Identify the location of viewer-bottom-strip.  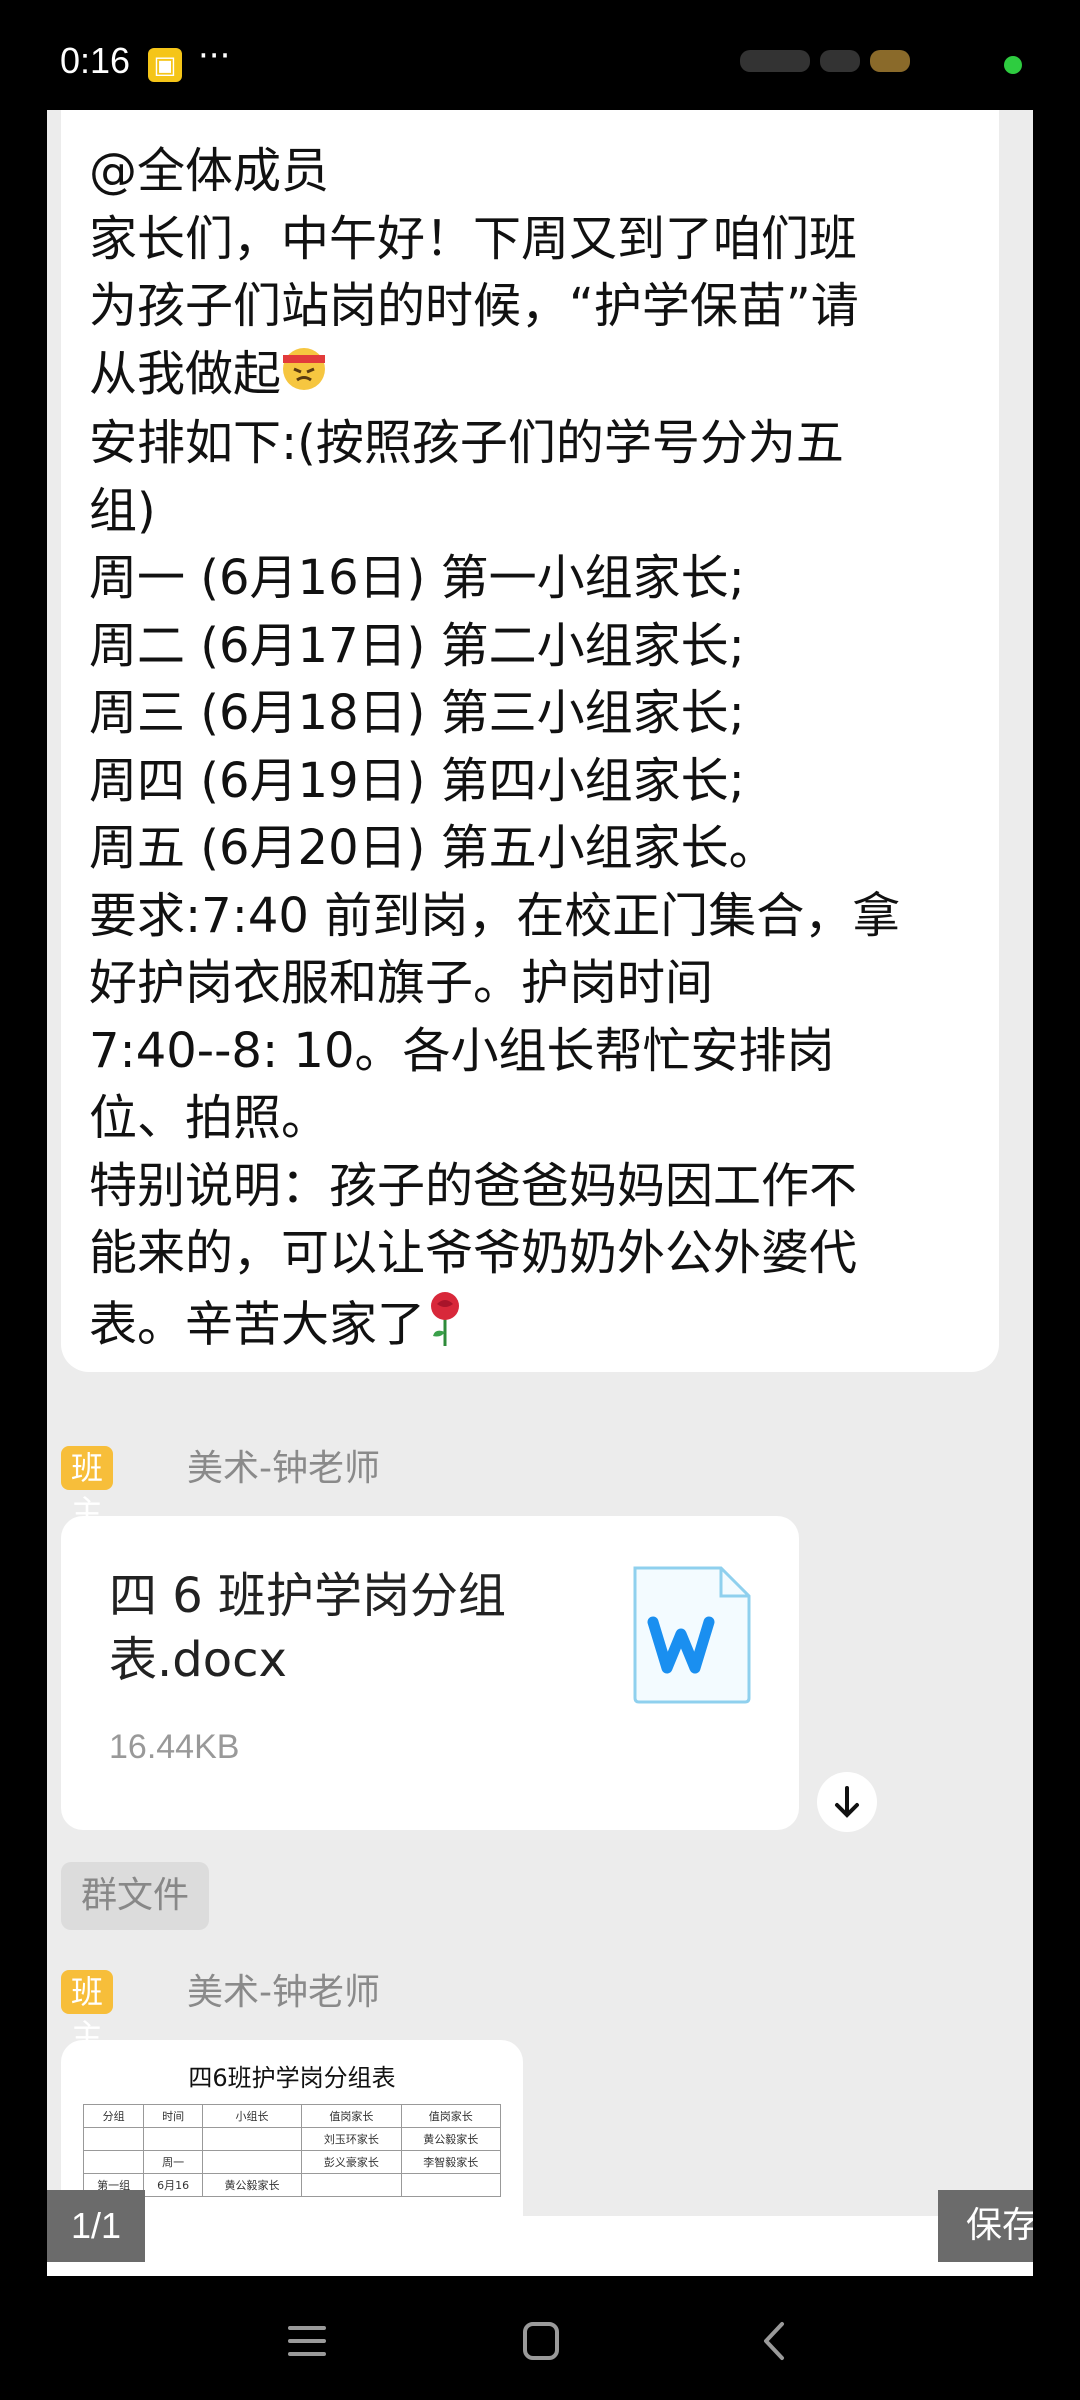
(540, 2246).